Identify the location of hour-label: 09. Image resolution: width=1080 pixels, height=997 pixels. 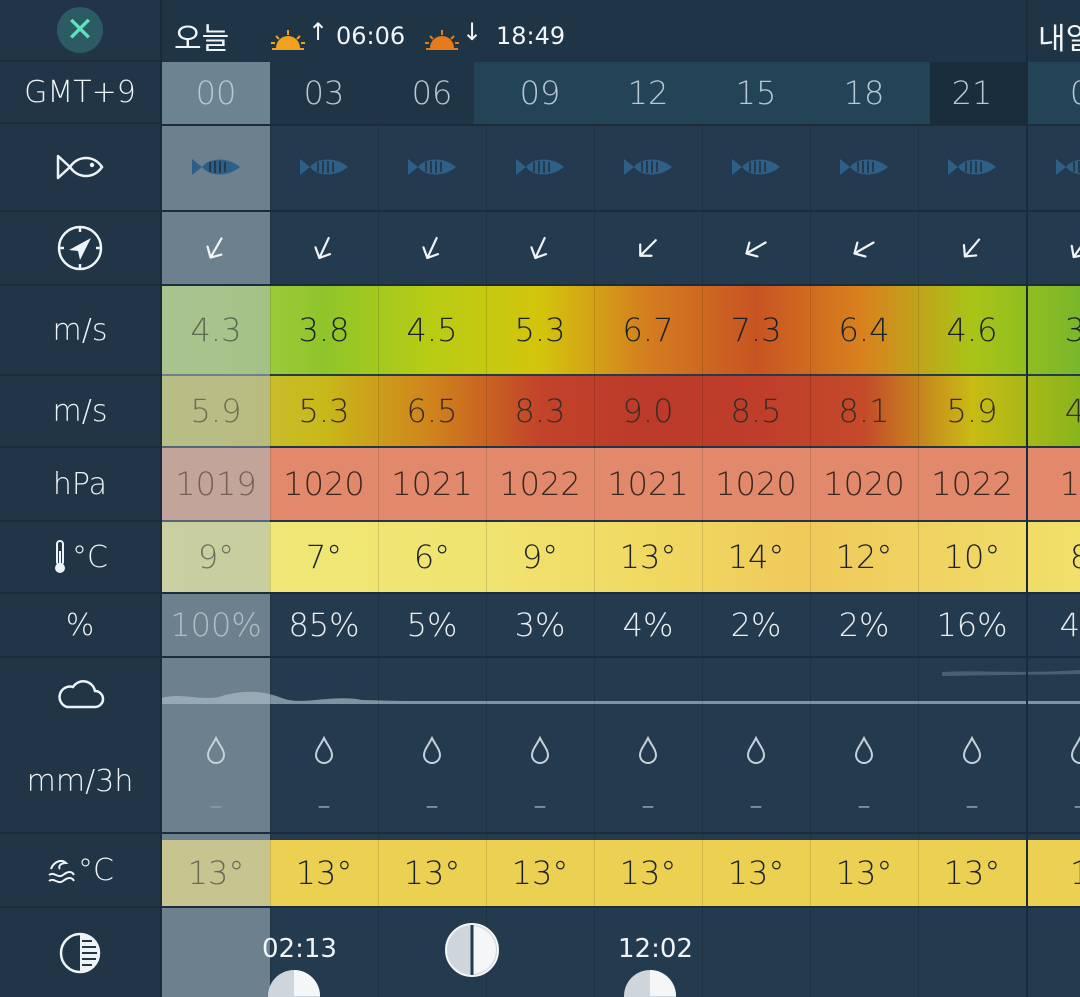
(540, 93).